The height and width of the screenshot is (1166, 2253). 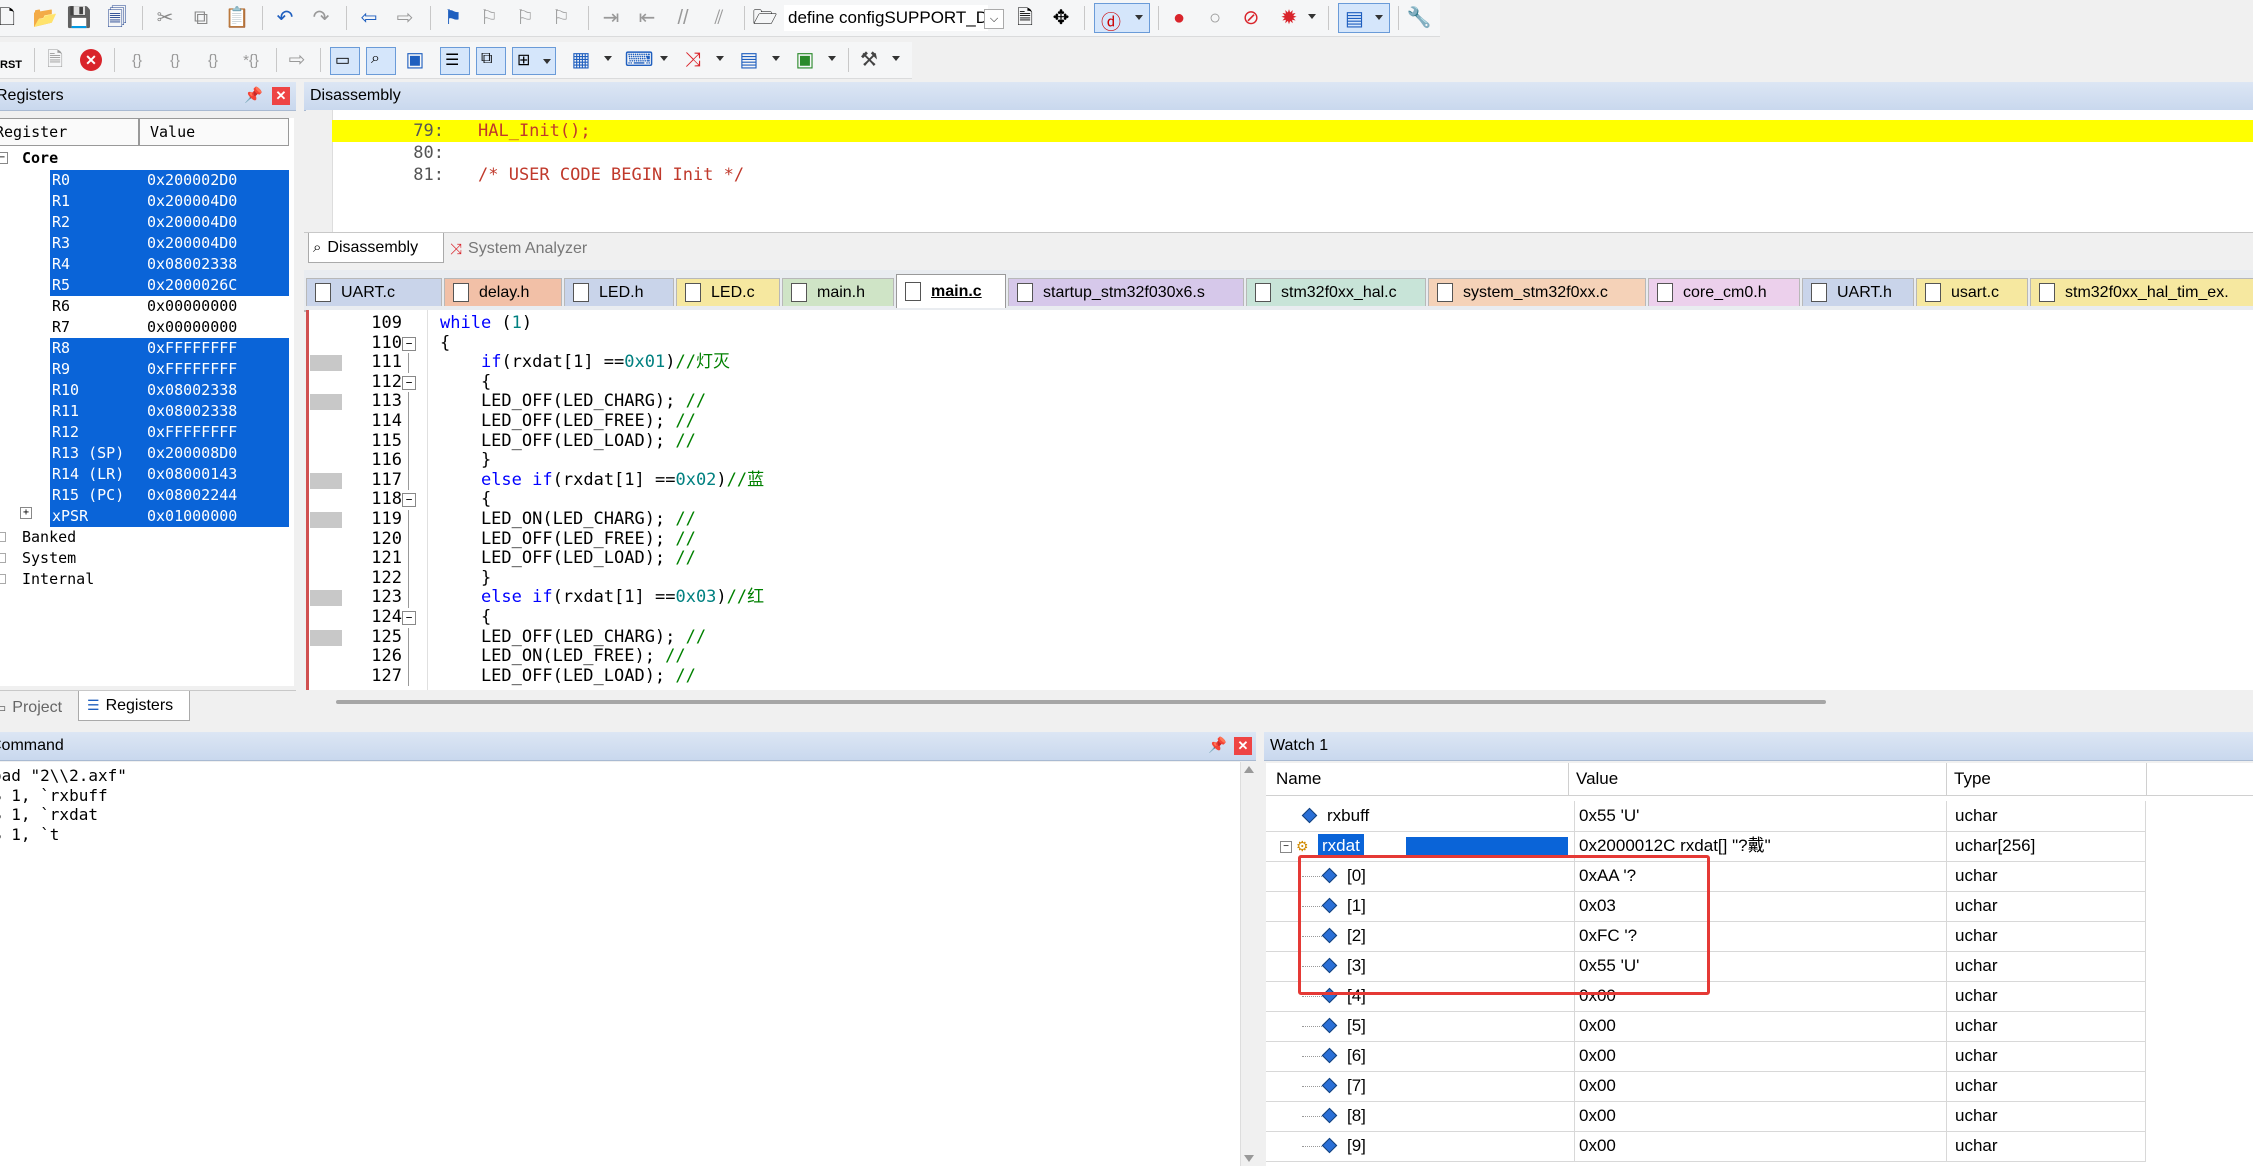 What do you see at coordinates (91, 60) in the screenshot?
I see `stop-icon: ✕` at bounding box center [91, 60].